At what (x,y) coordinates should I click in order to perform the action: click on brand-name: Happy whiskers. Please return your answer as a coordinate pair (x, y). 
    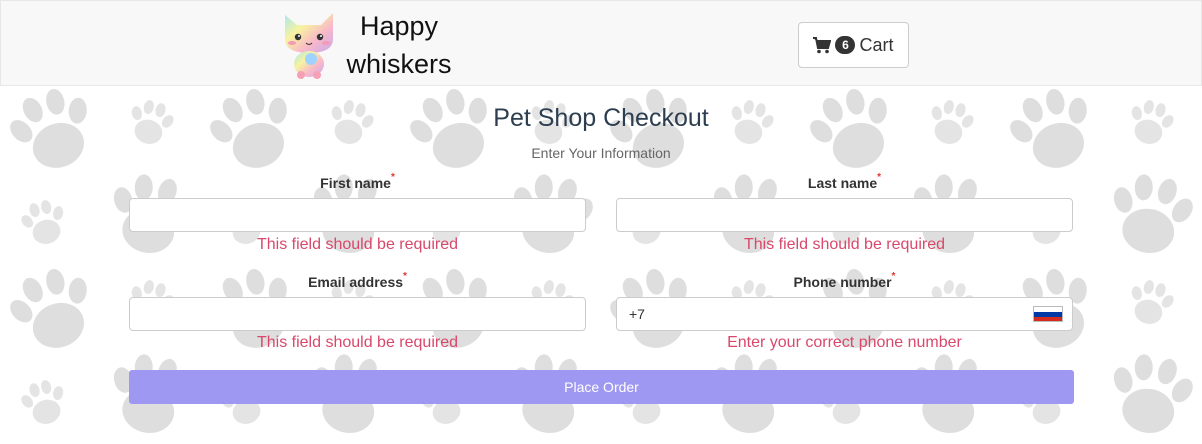
    Looking at the image, I should click on (399, 45).